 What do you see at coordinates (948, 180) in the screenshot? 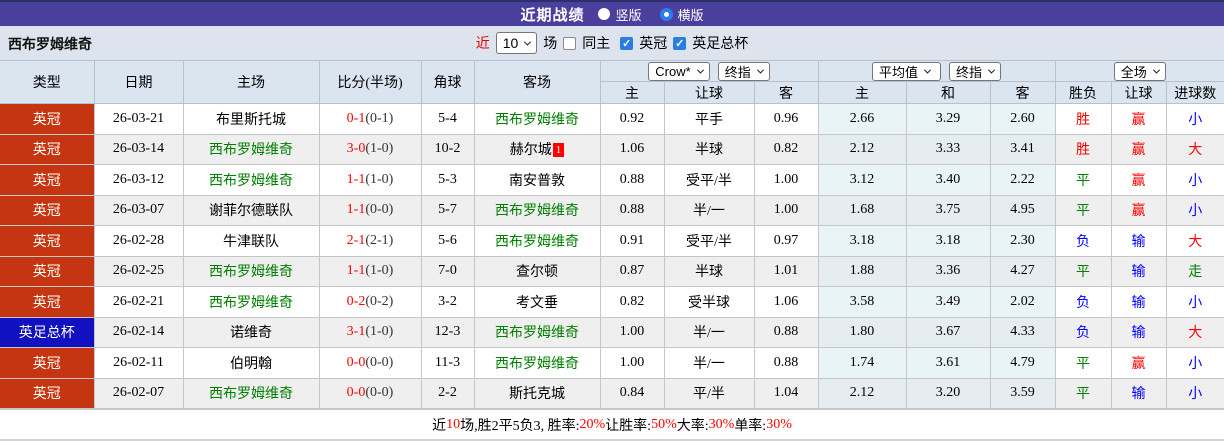
I see `euro-draw-odds: 3.40` at bounding box center [948, 180].